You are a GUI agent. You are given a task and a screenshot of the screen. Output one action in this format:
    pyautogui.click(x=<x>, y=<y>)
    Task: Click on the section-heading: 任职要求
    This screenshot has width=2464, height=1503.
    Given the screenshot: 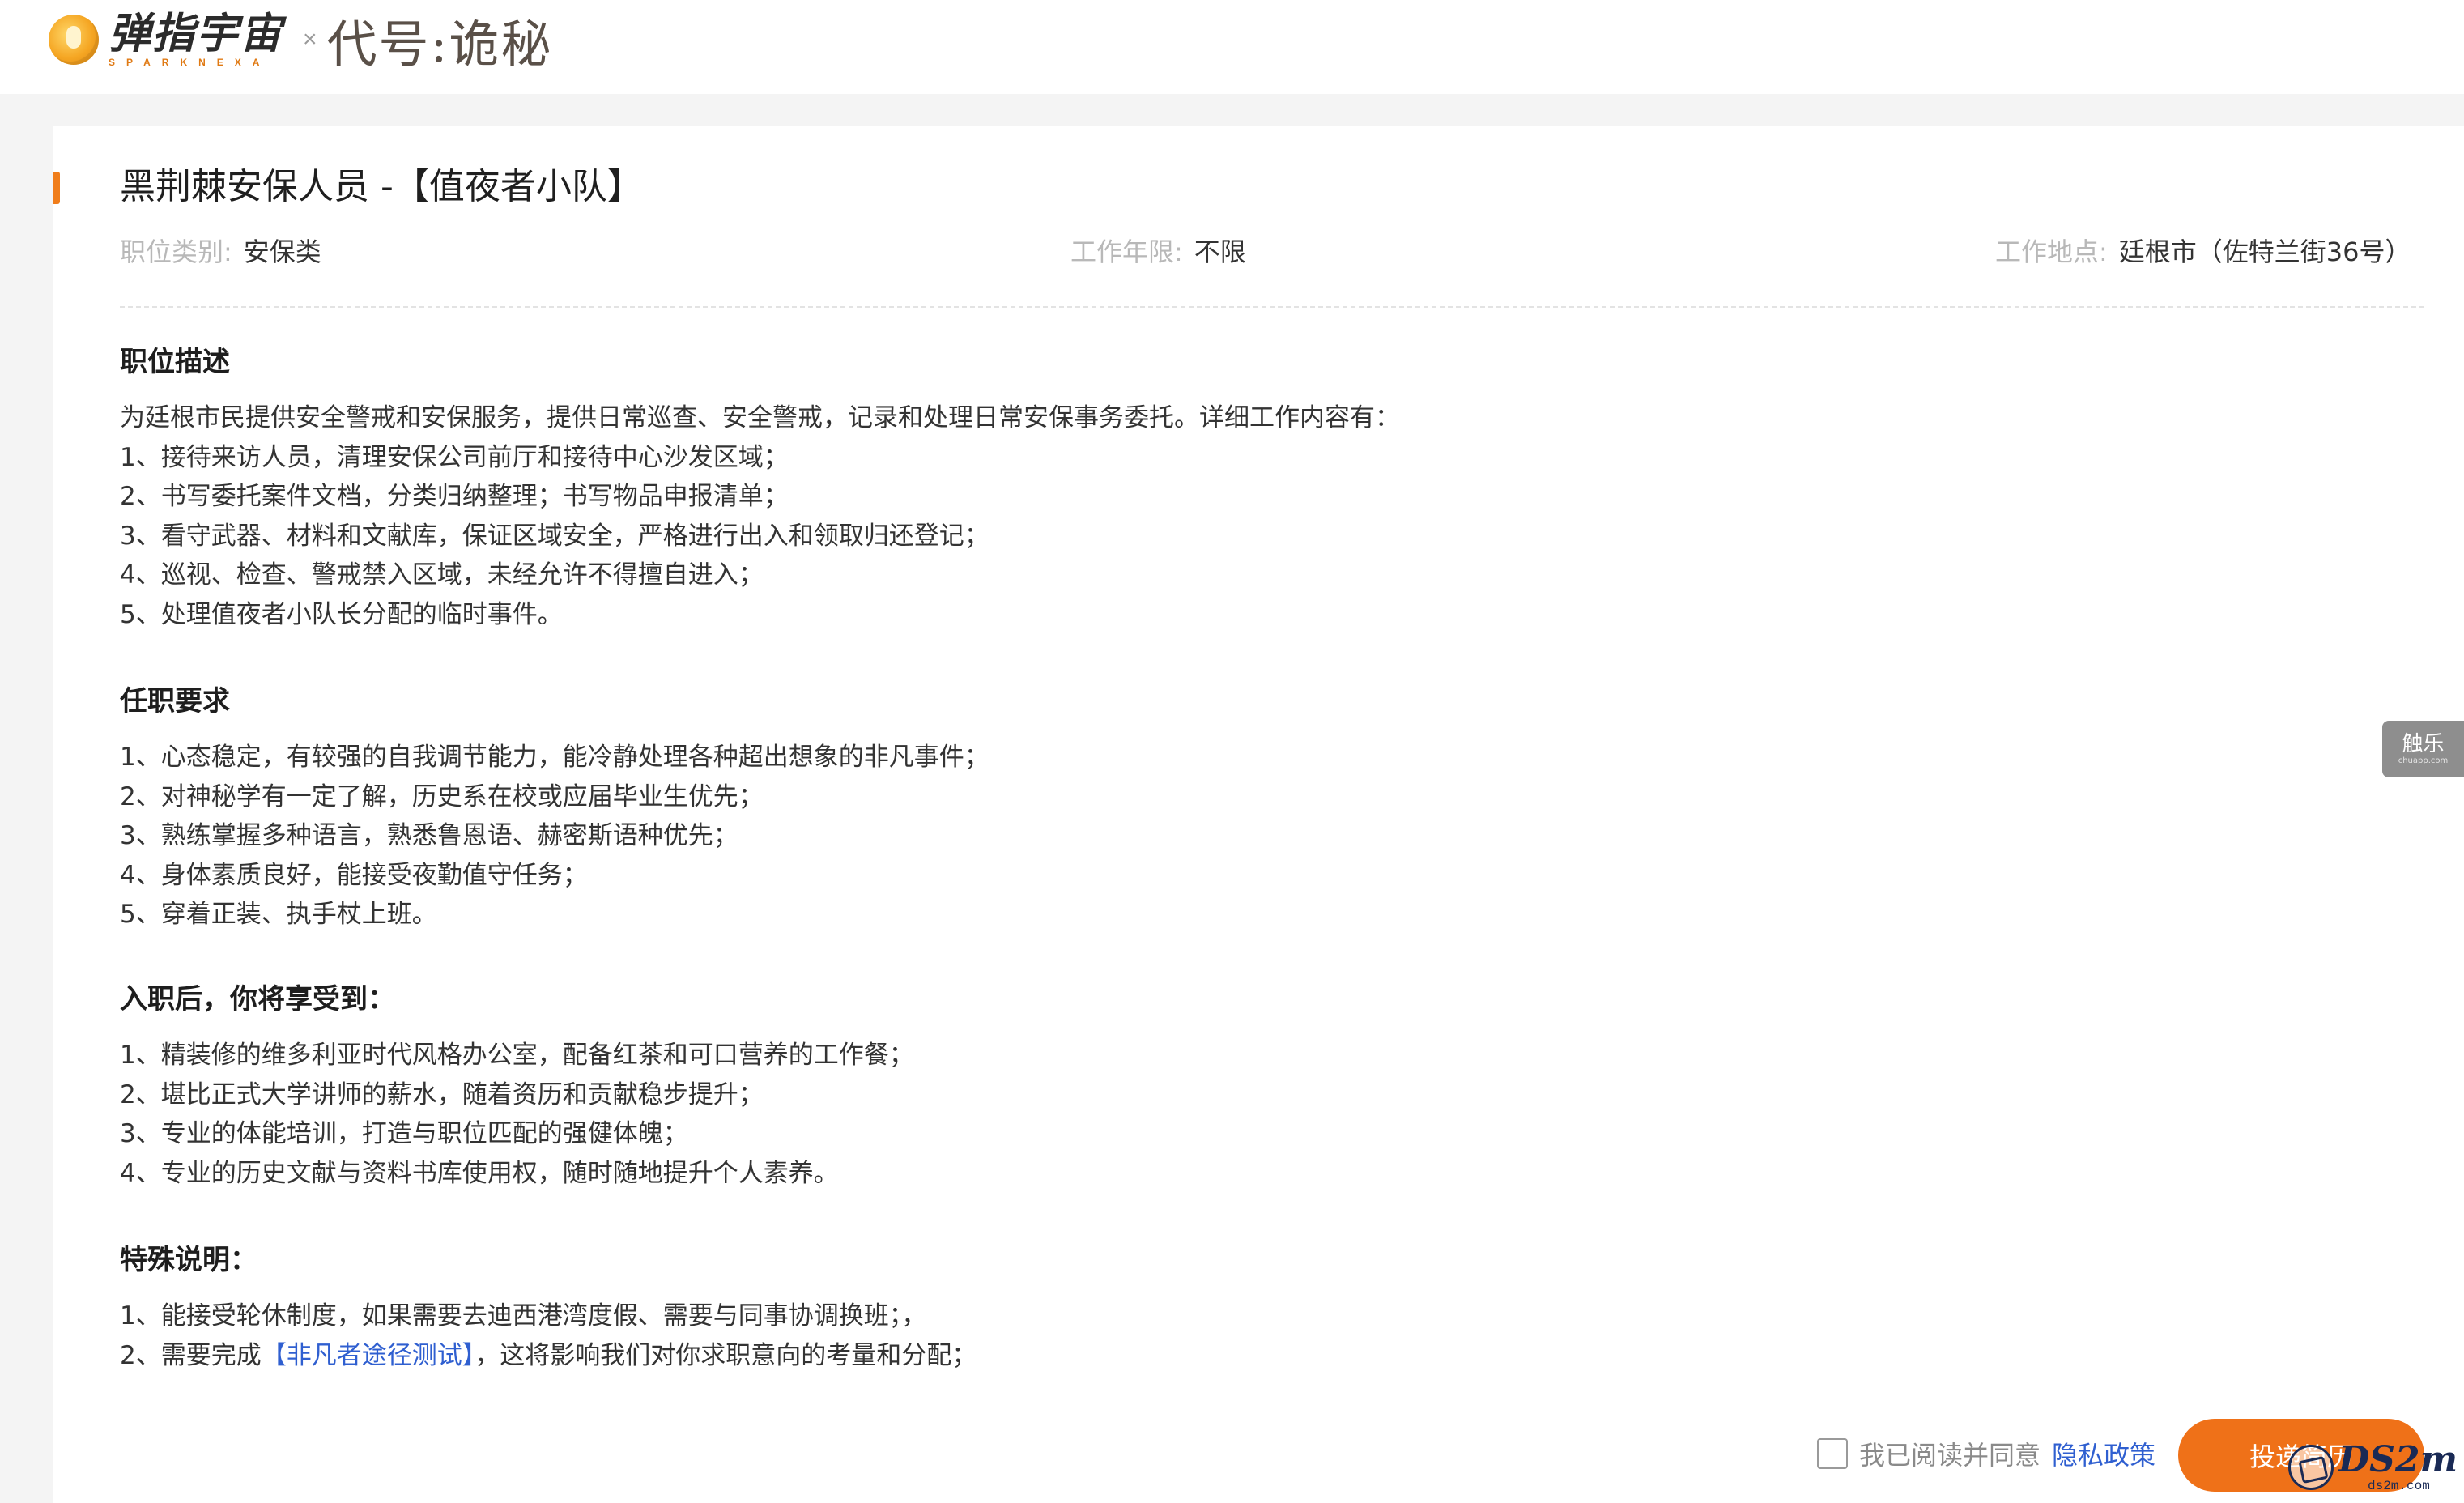 What is the action you would take?
    pyautogui.click(x=175, y=701)
    